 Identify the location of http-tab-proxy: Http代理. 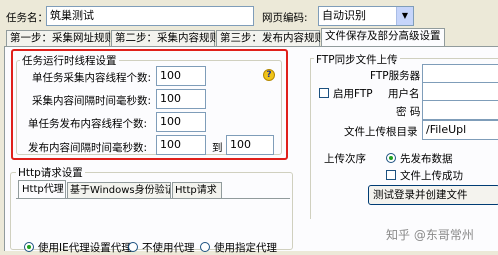
(42, 189).